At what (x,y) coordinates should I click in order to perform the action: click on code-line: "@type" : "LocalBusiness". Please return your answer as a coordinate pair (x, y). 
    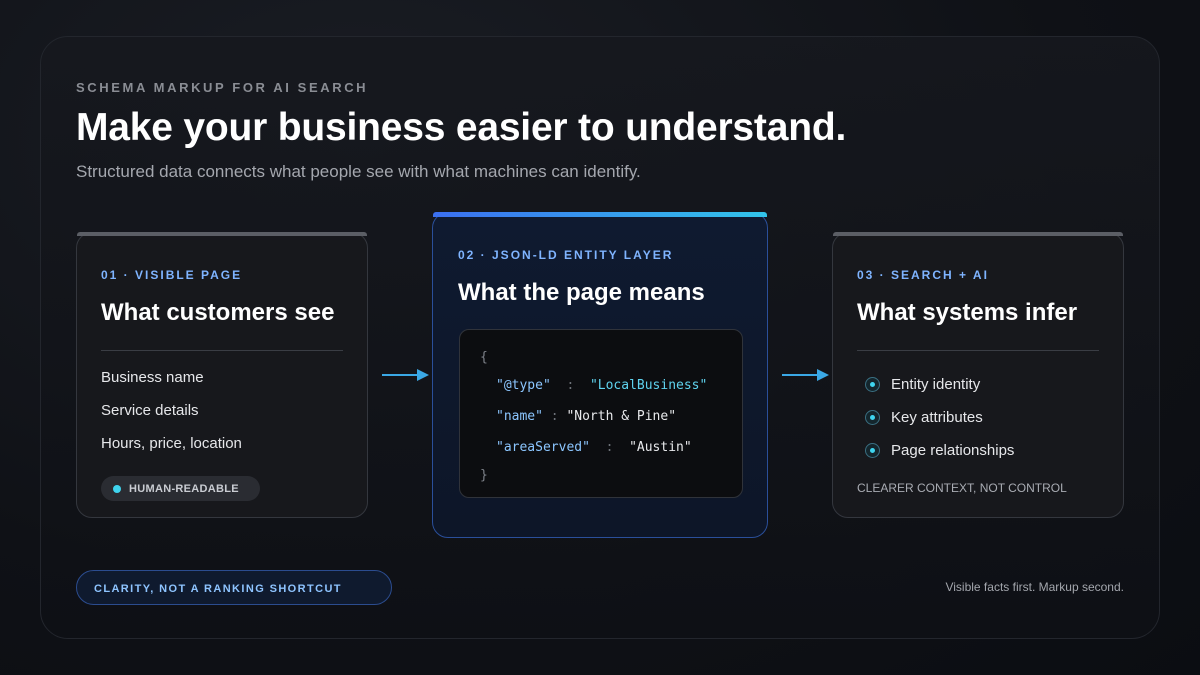
    Looking at the image, I should click on (601, 385).